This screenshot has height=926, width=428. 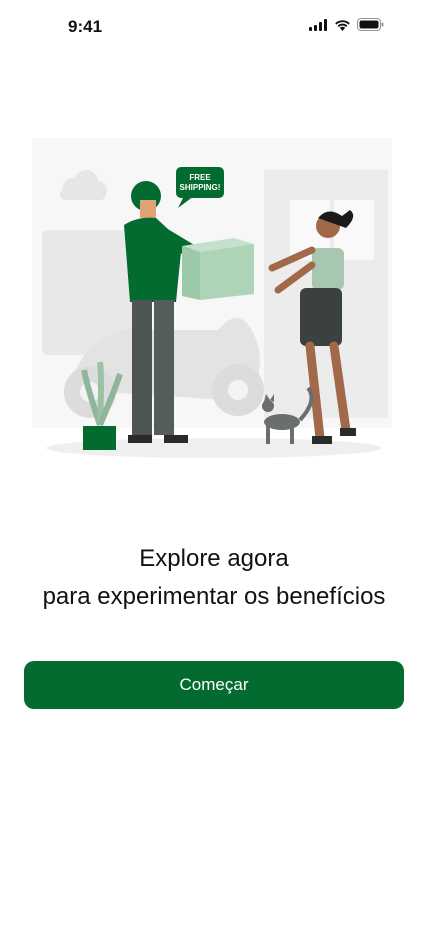 What do you see at coordinates (318, 24) in the screenshot?
I see `signal-icon` at bounding box center [318, 24].